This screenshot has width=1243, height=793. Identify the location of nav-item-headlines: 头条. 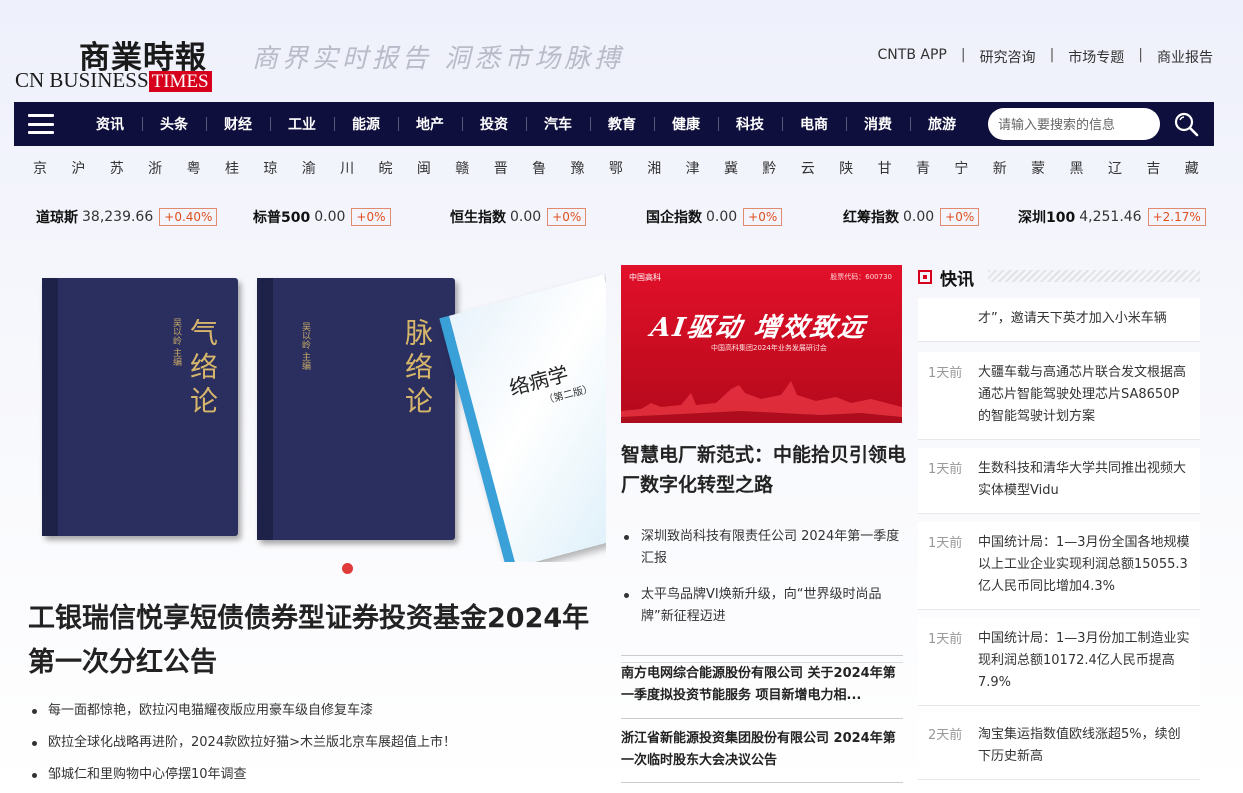
(174, 124).